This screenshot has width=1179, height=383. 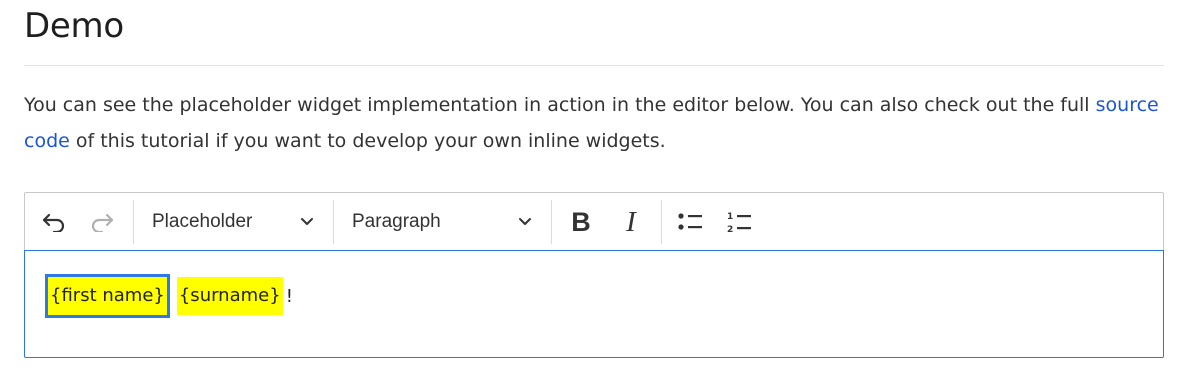 I want to click on bold-icon: B, so click(x=581, y=221).